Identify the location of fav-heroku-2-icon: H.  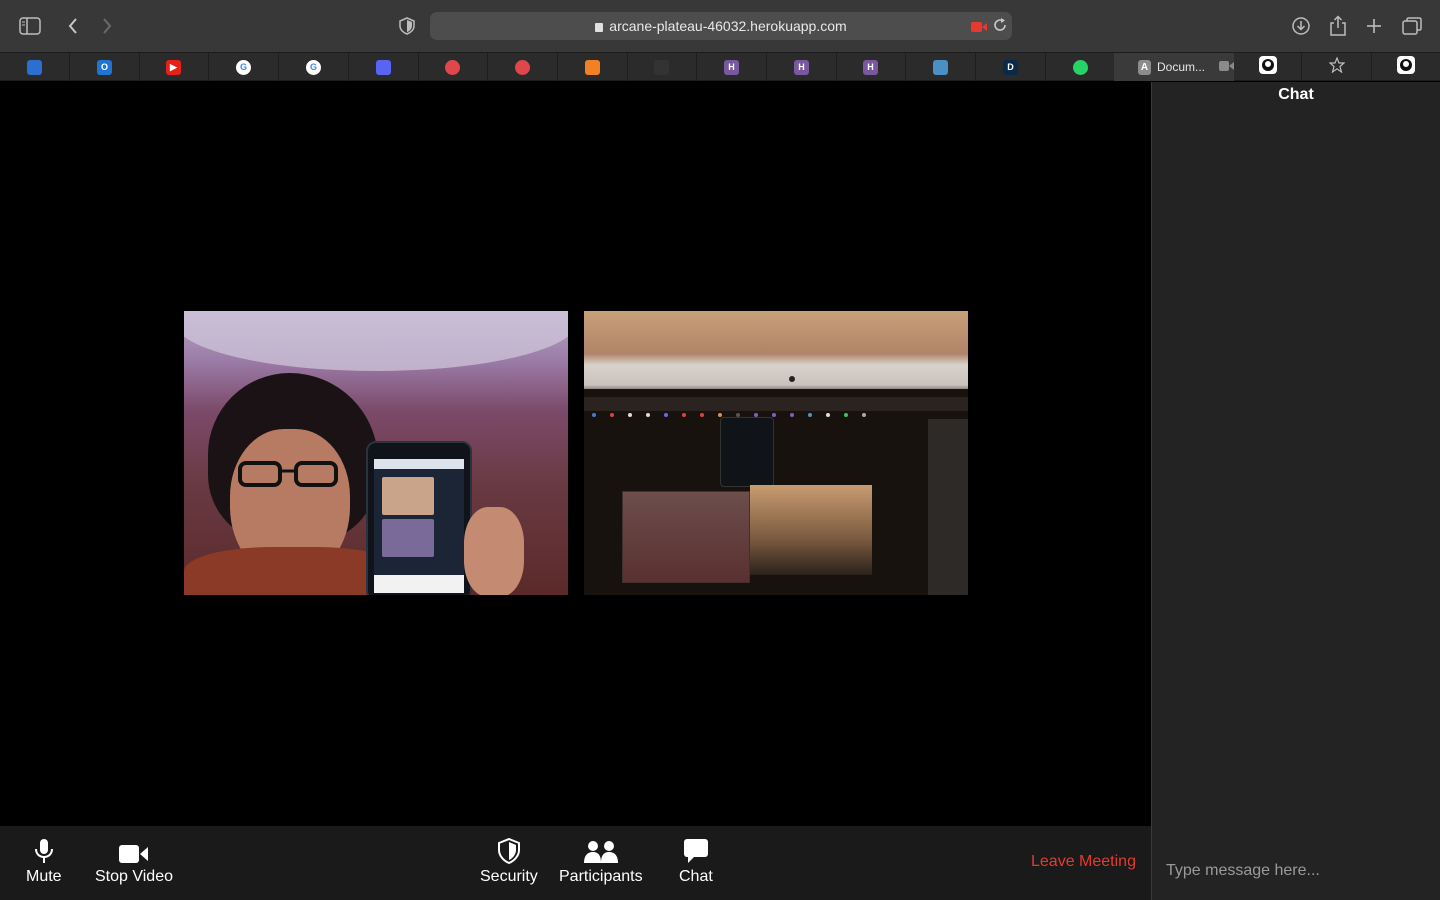
(801, 67).